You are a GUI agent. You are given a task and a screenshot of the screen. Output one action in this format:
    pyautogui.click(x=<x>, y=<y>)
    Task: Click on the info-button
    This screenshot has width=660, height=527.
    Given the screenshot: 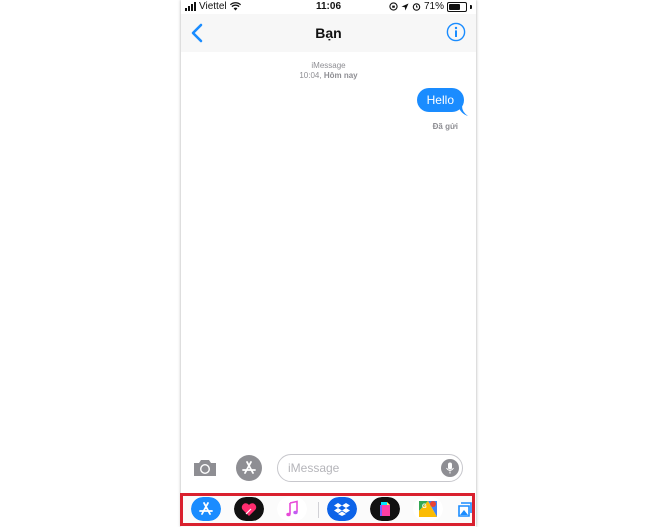 What is the action you would take?
    pyautogui.click(x=456, y=32)
    